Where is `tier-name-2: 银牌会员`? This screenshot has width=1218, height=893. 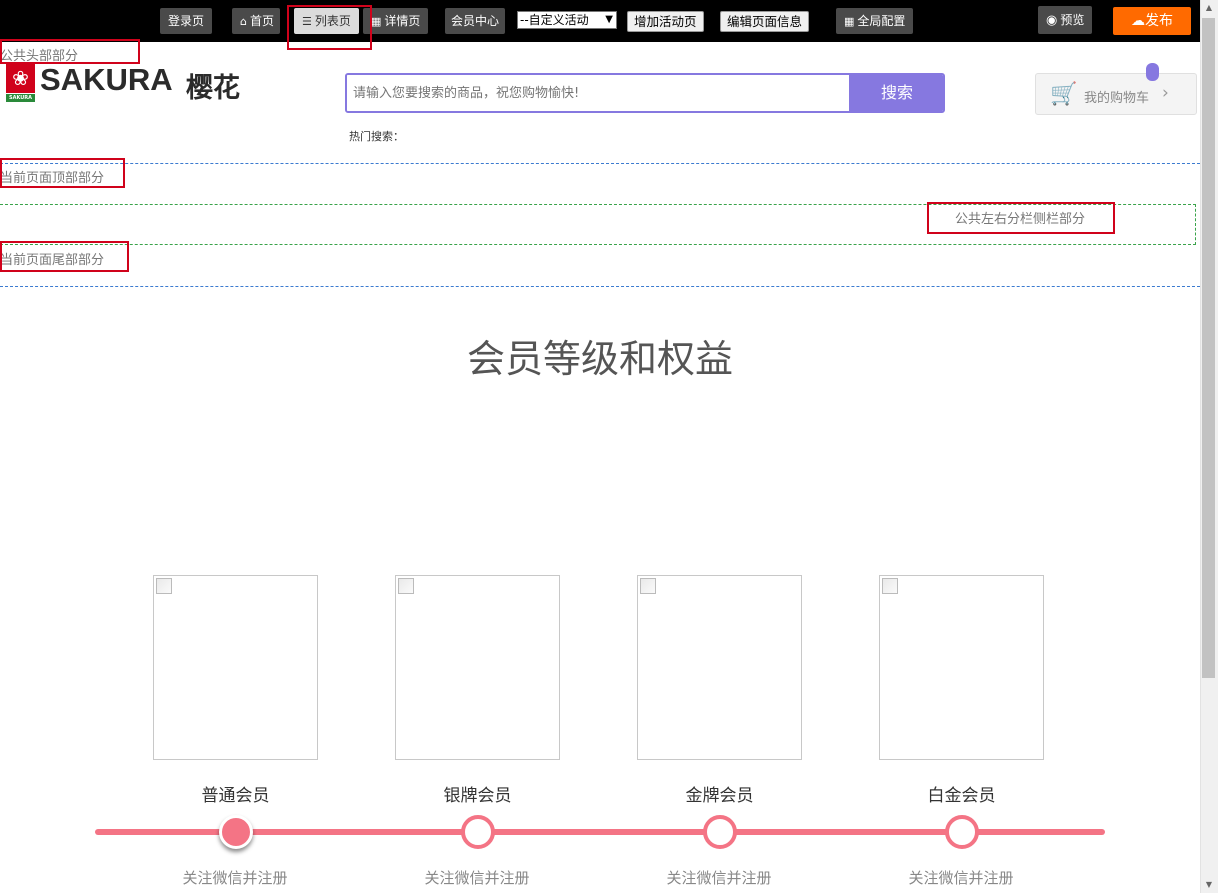 tier-name-2: 银牌会员 is located at coordinates (477, 796).